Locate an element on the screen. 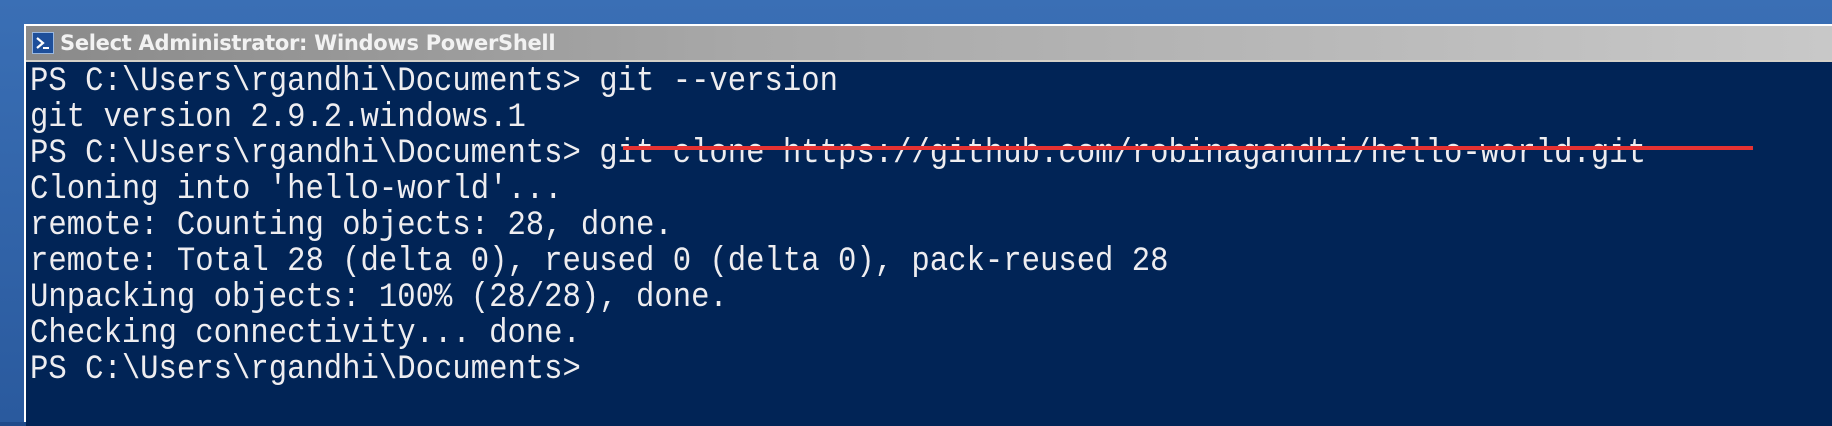 This screenshot has width=1832, height=426. console-line: Unpacking objects: 100% (28/28), done. is located at coordinates (379, 298).